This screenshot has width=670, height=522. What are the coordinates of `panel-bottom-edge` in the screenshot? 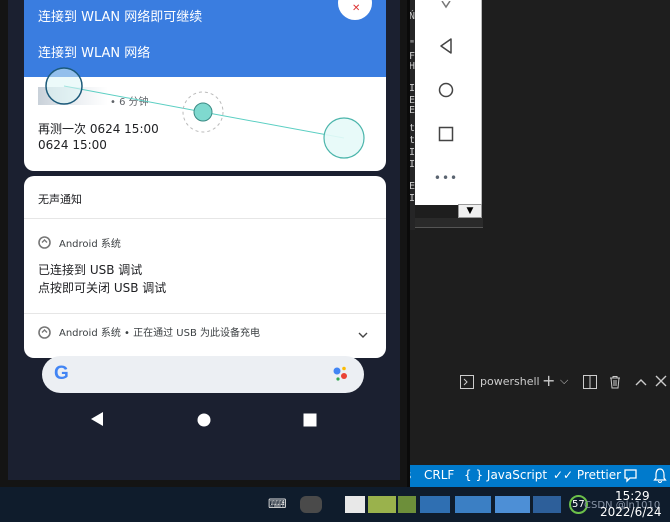 It's located at (449, 223).